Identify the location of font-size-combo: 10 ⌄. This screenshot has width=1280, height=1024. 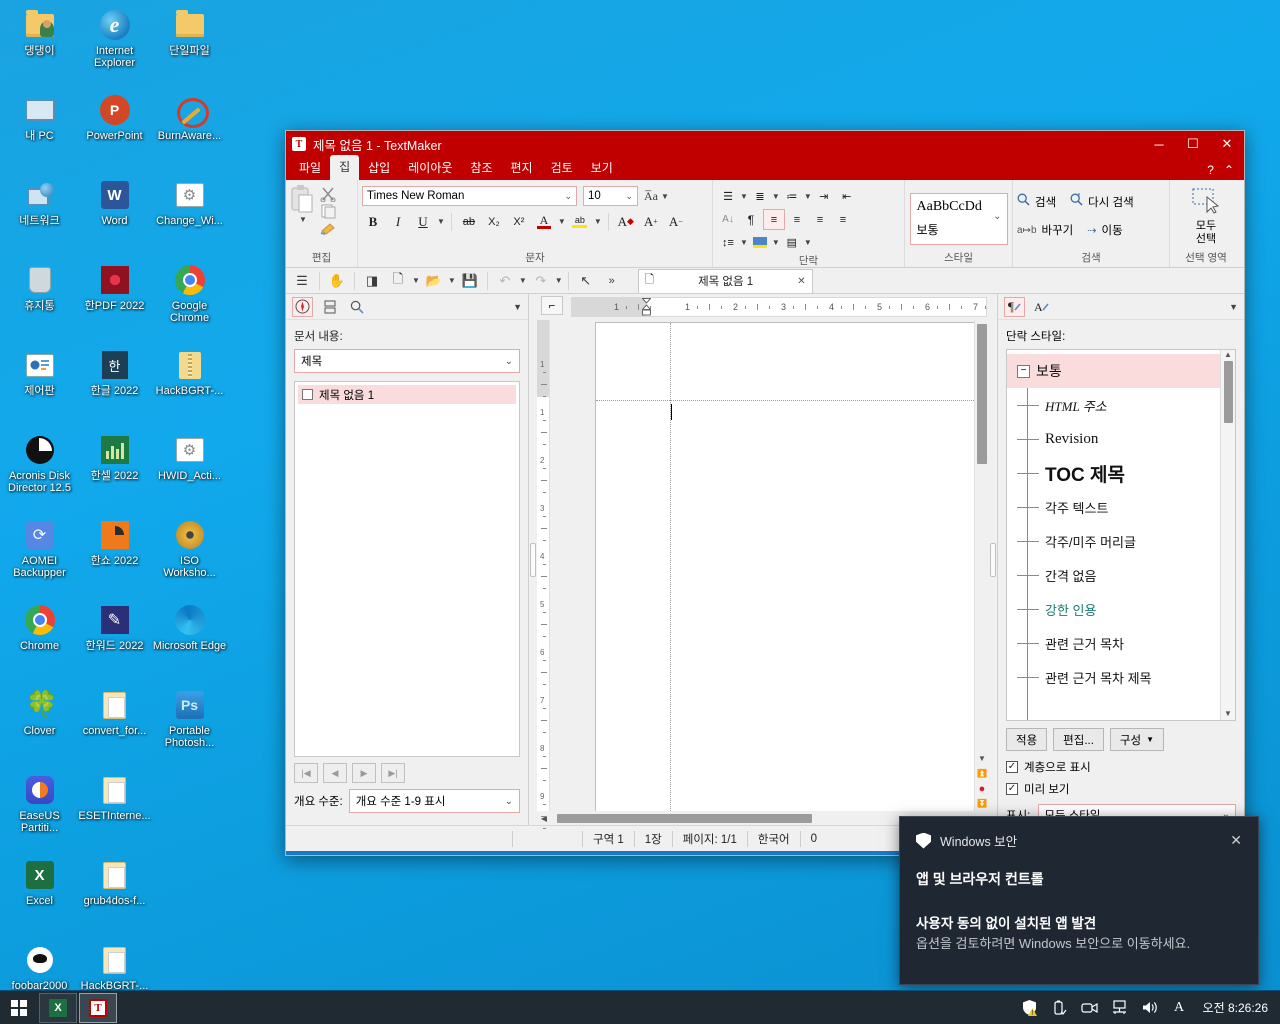
(610, 196).